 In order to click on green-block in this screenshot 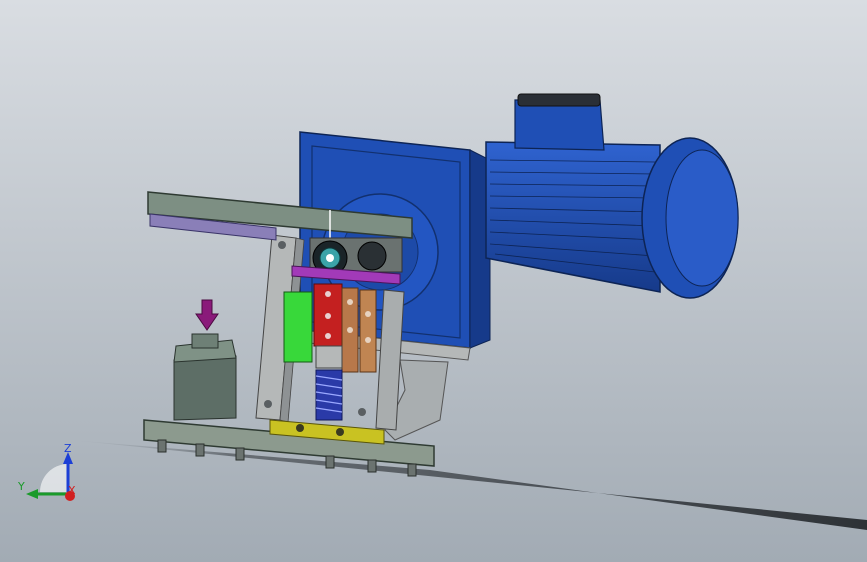, I will do `click(298, 327)`.